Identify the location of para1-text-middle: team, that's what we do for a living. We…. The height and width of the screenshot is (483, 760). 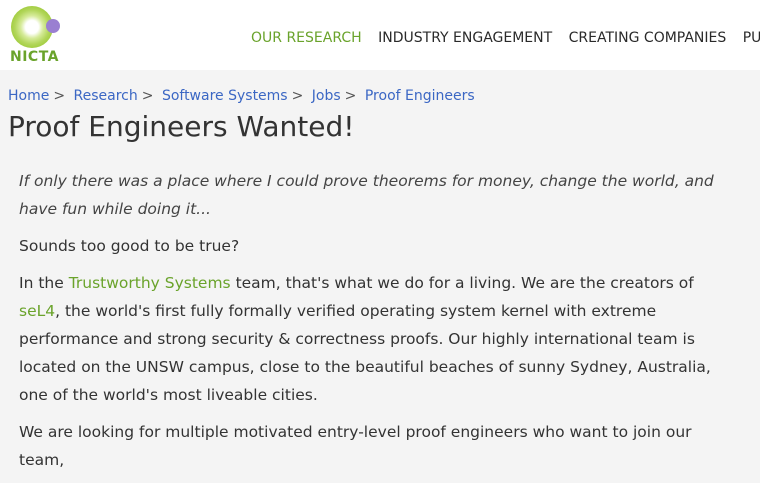
(462, 283).